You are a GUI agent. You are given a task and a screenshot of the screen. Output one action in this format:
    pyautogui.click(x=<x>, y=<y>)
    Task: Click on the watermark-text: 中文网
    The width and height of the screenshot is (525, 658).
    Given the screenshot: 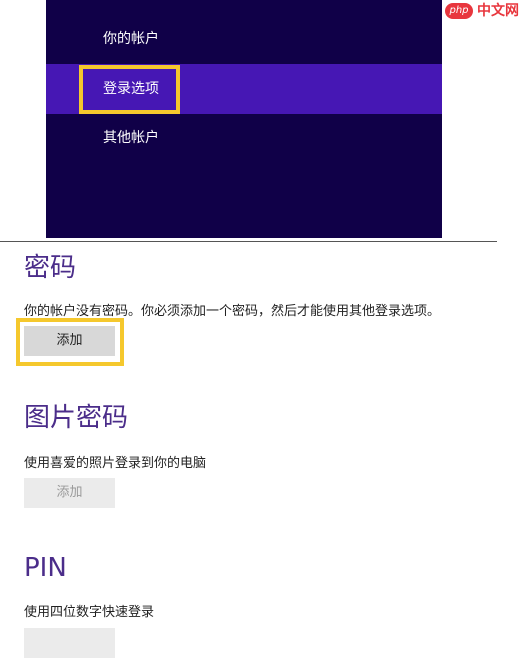 What is the action you would take?
    pyautogui.click(x=498, y=11)
    